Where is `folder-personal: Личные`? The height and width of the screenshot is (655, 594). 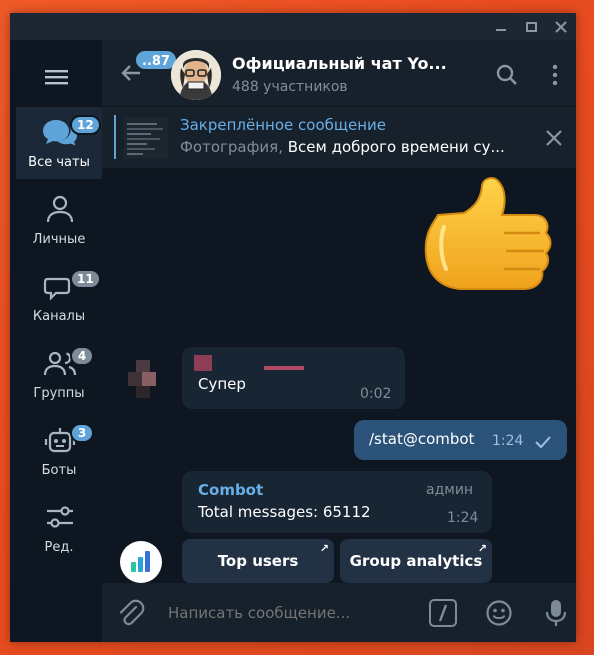 folder-personal: Личные is located at coordinates (59, 220).